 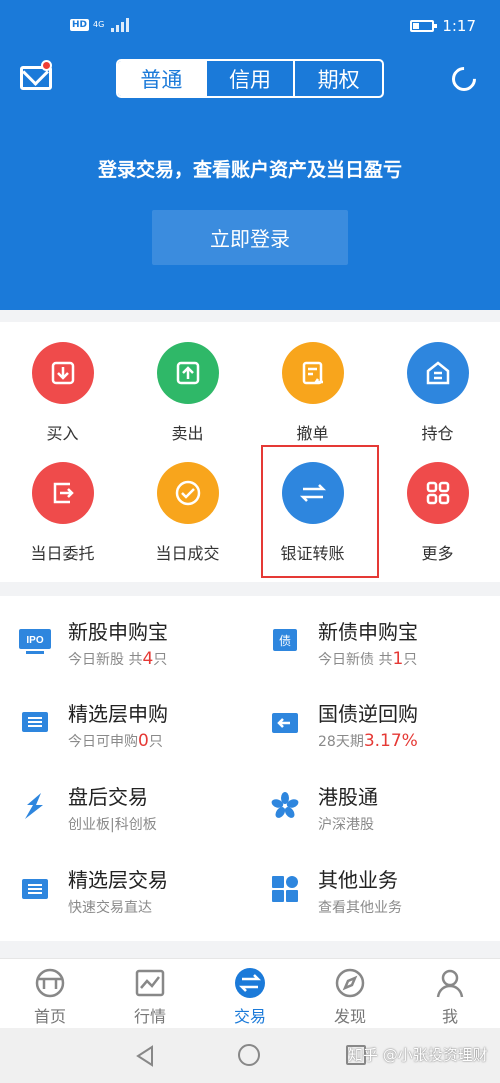 I want to click on account-type-tabs: 普通 信用 期权, so click(x=250, y=78).